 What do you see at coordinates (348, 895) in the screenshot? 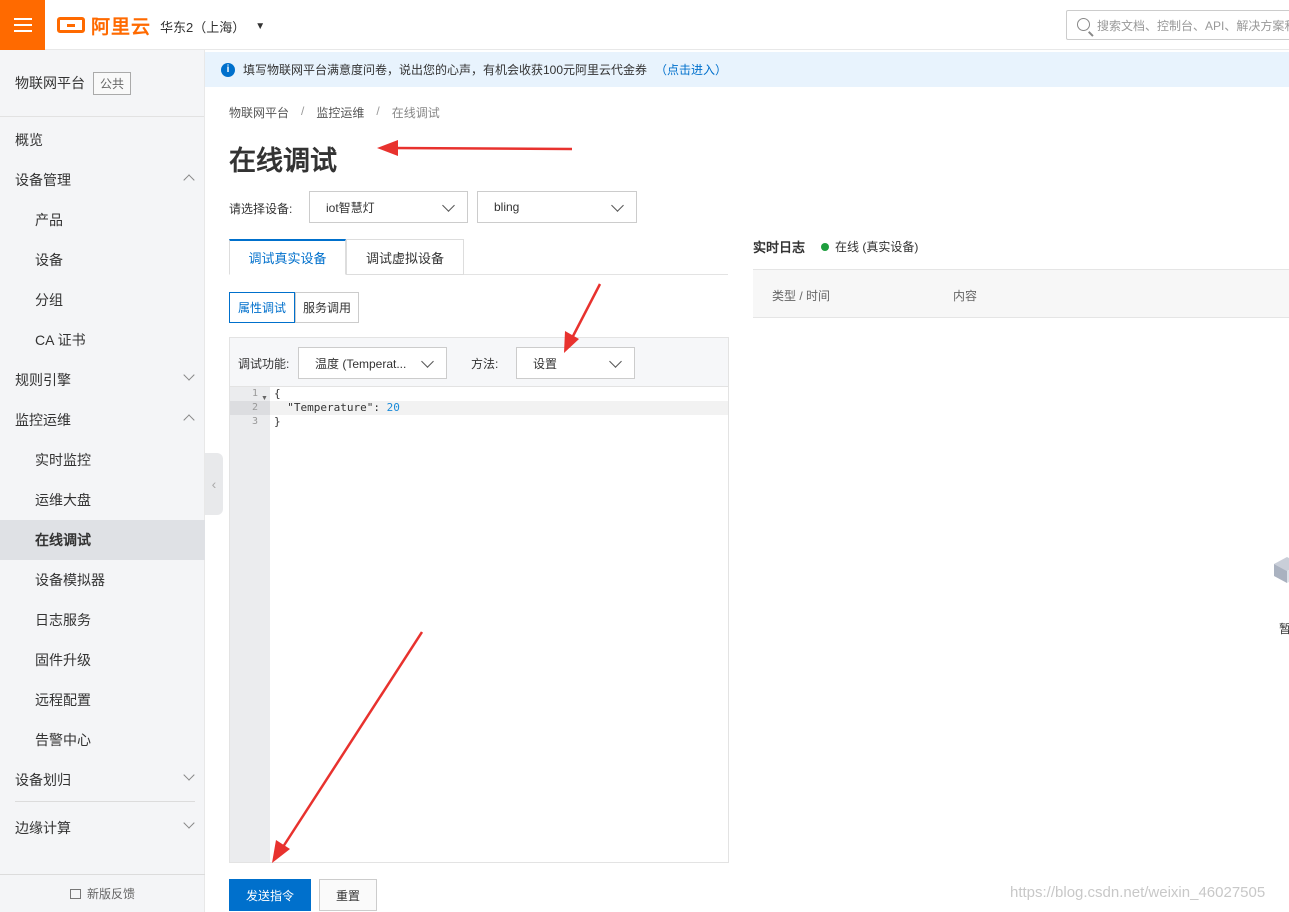
I see `reset-button: 重置` at bounding box center [348, 895].